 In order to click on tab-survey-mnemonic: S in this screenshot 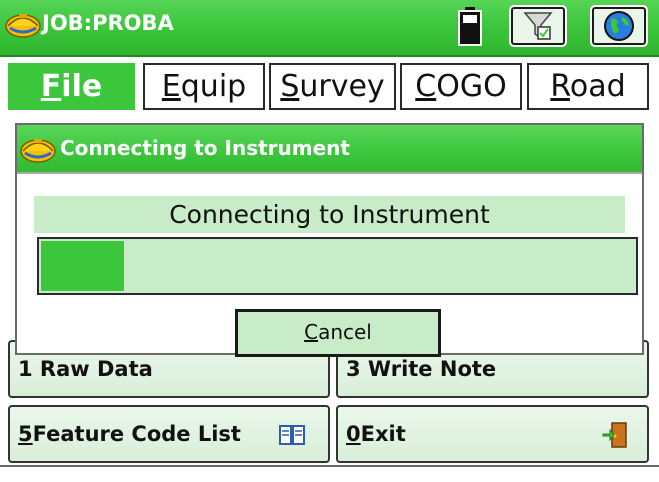, I will do `click(290, 86)`.